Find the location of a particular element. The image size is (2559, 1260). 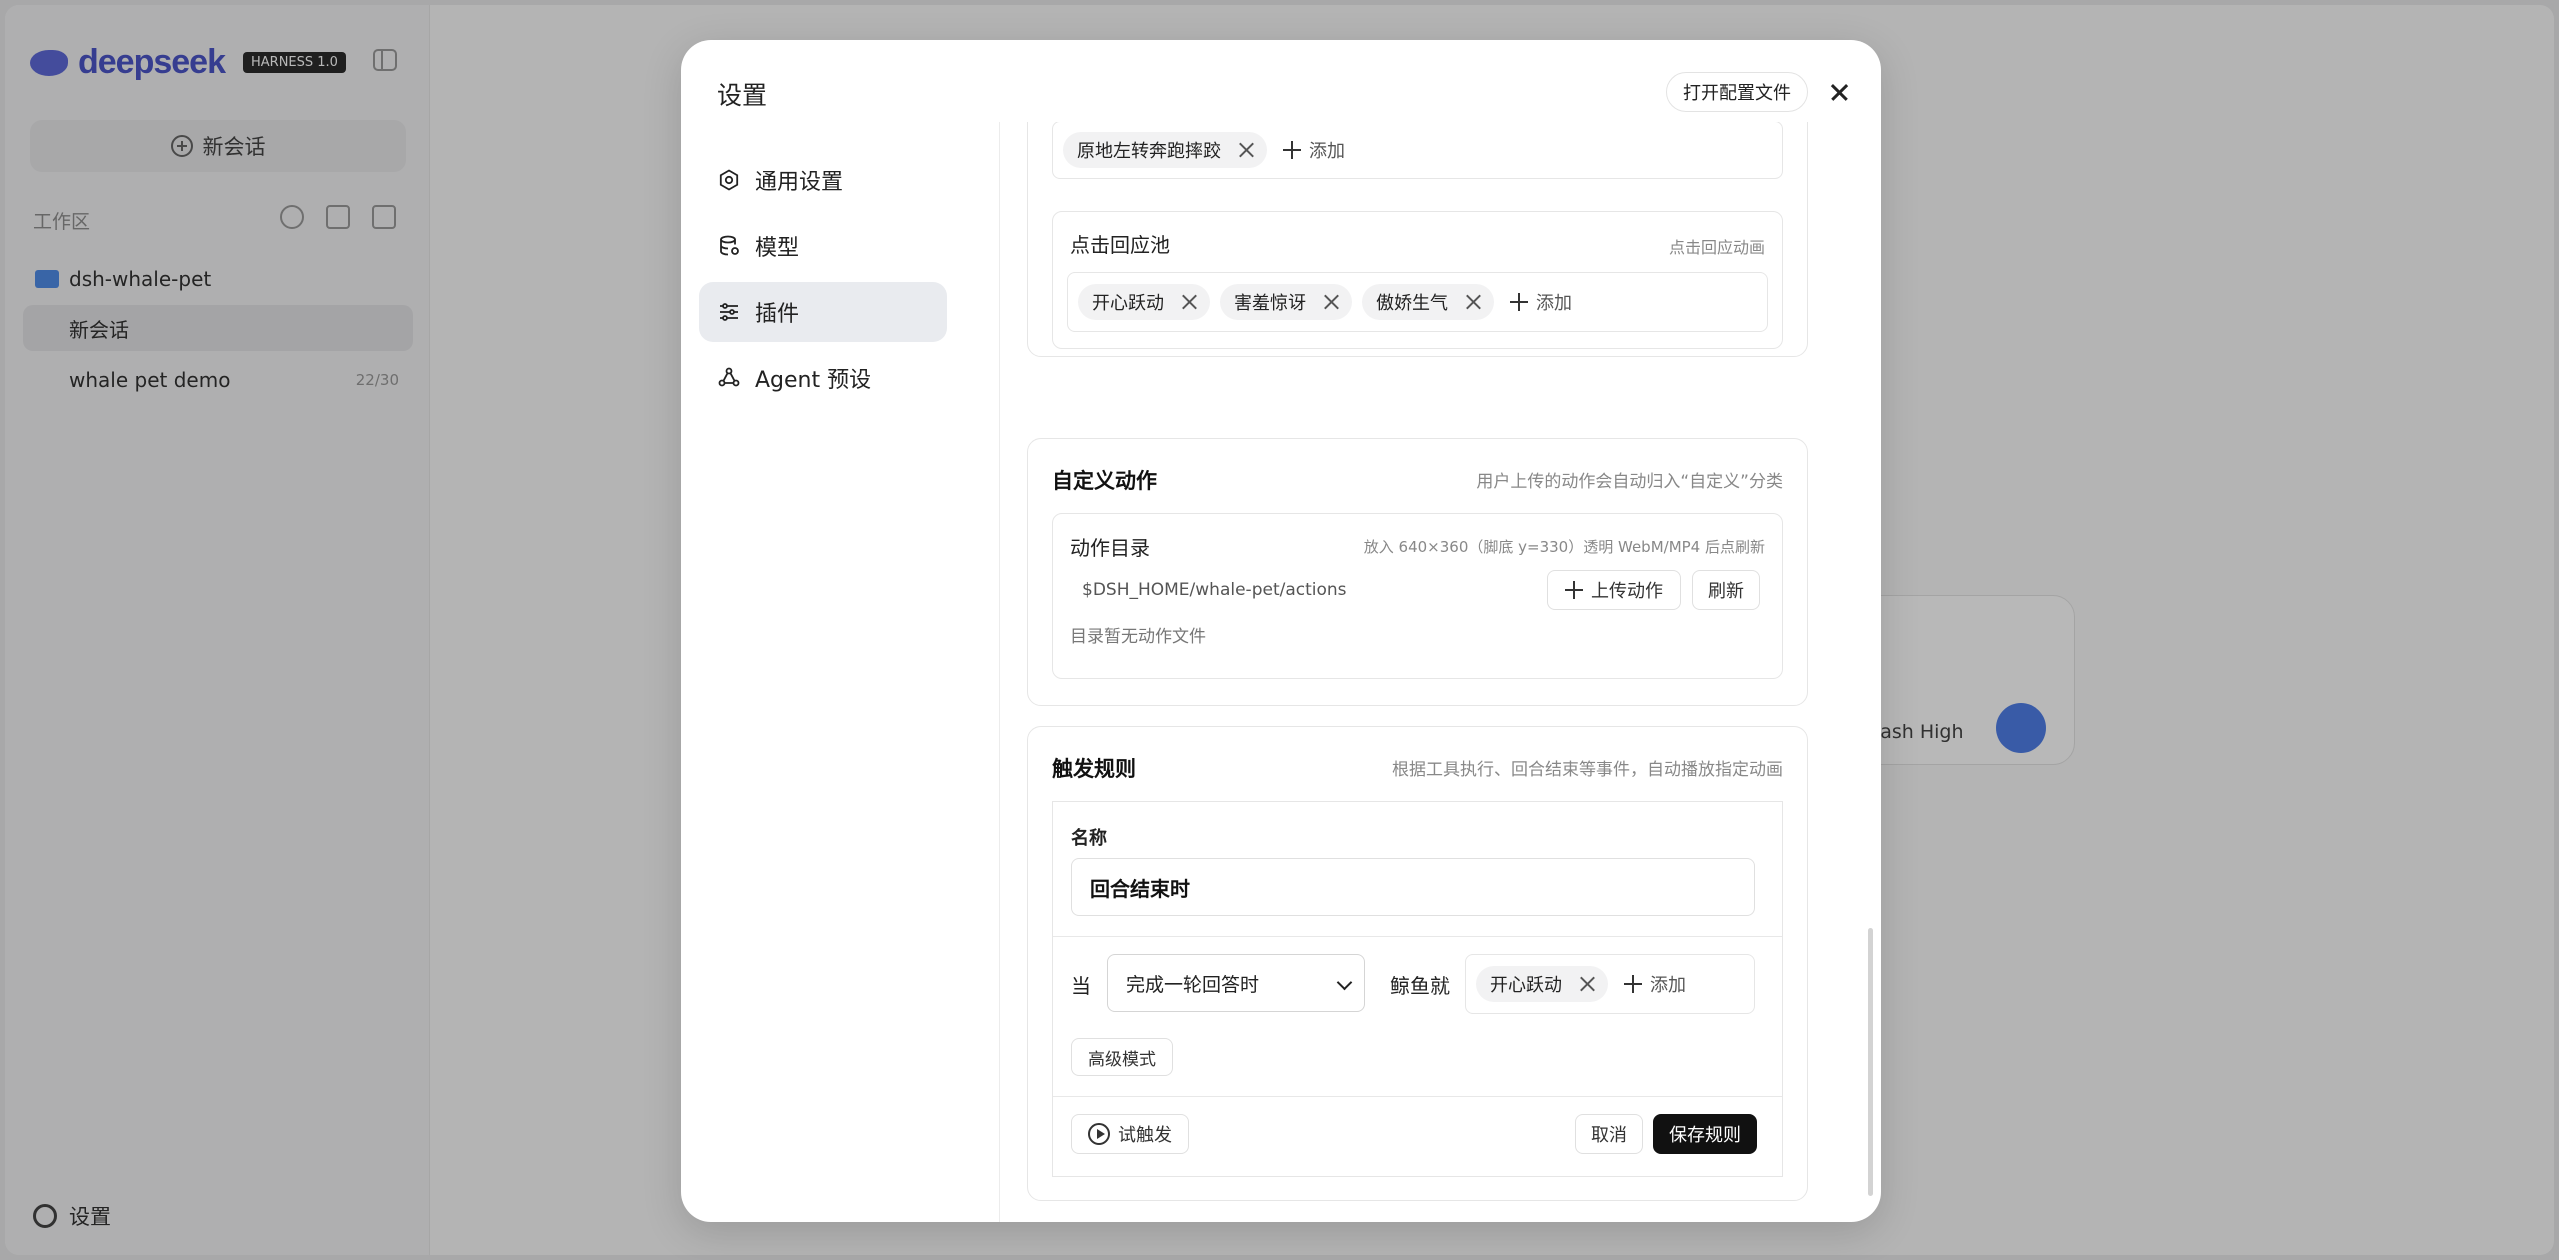

upload-action-button: 上传动作 is located at coordinates (1614, 590).